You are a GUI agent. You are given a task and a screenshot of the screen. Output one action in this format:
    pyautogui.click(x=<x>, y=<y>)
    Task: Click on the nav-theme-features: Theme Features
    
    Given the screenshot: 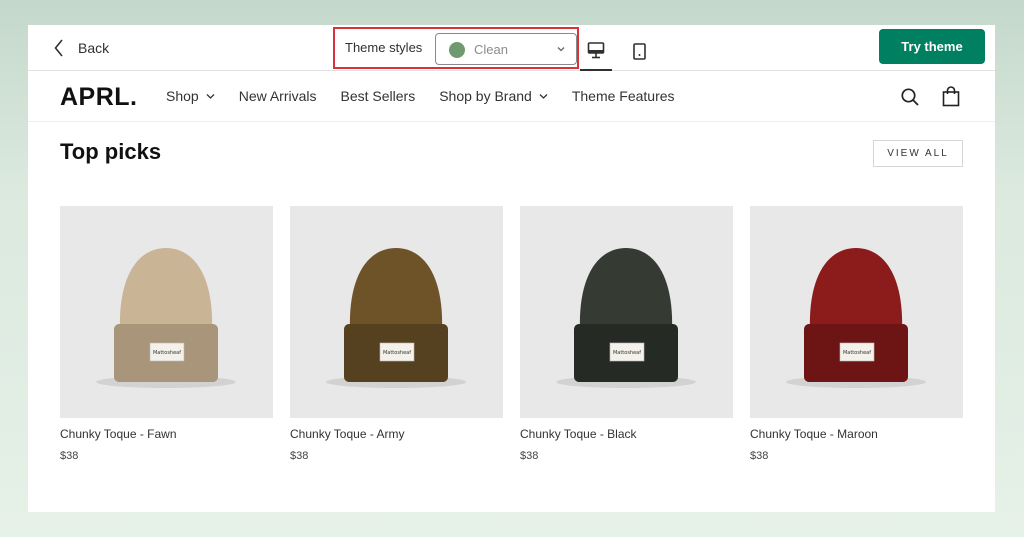 What is the action you would take?
    pyautogui.click(x=623, y=96)
    